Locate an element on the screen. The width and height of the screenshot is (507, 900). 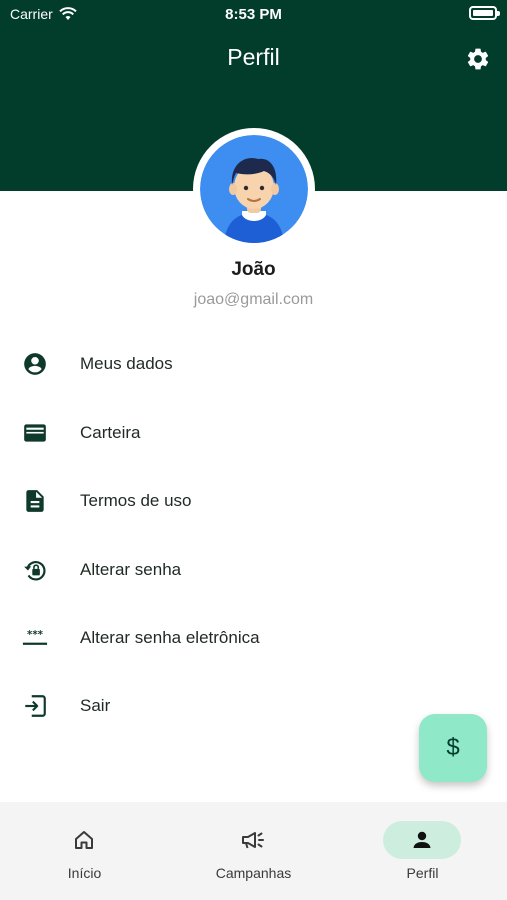
menu-item-label: Termos de uso is located at coordinates (136, 500).